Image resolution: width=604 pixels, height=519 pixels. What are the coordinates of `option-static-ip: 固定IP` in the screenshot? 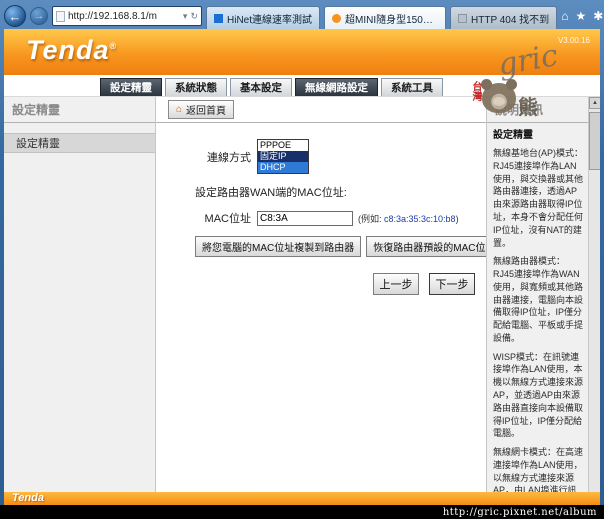 It's located at (283, 156).